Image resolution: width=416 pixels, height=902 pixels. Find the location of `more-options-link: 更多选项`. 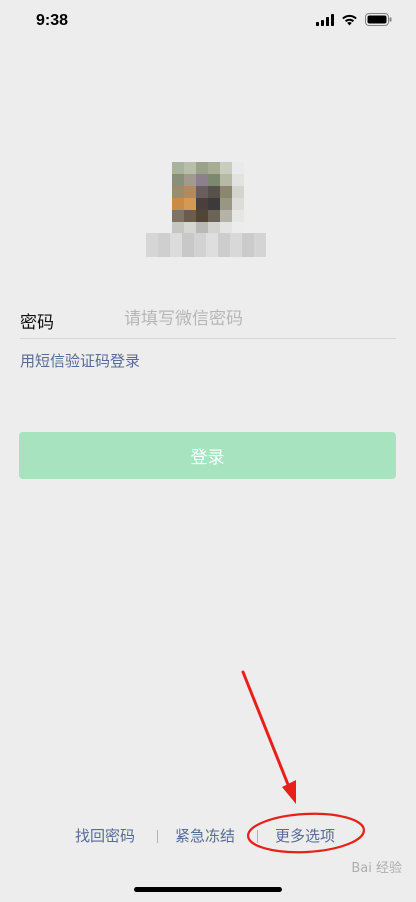

more-options-link: 更多选项 is located at coordinates (305, 835).